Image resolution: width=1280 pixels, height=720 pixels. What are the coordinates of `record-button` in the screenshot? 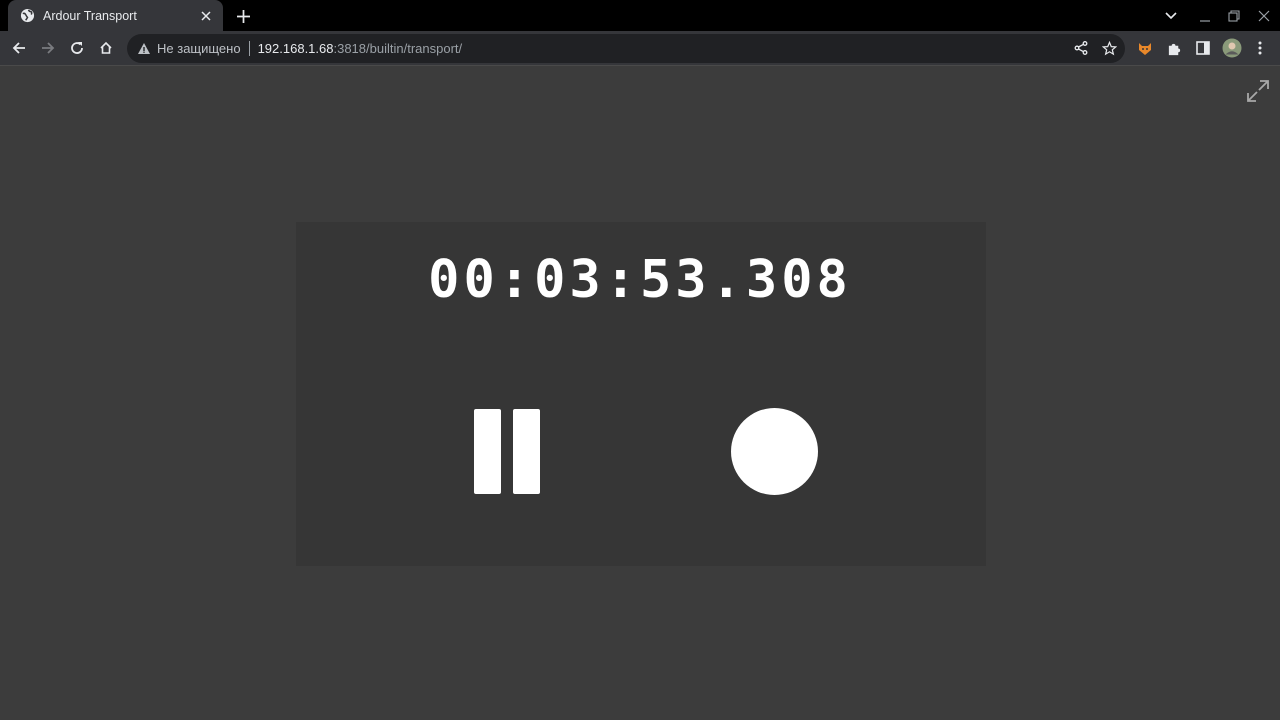 It's located at (774, 451).